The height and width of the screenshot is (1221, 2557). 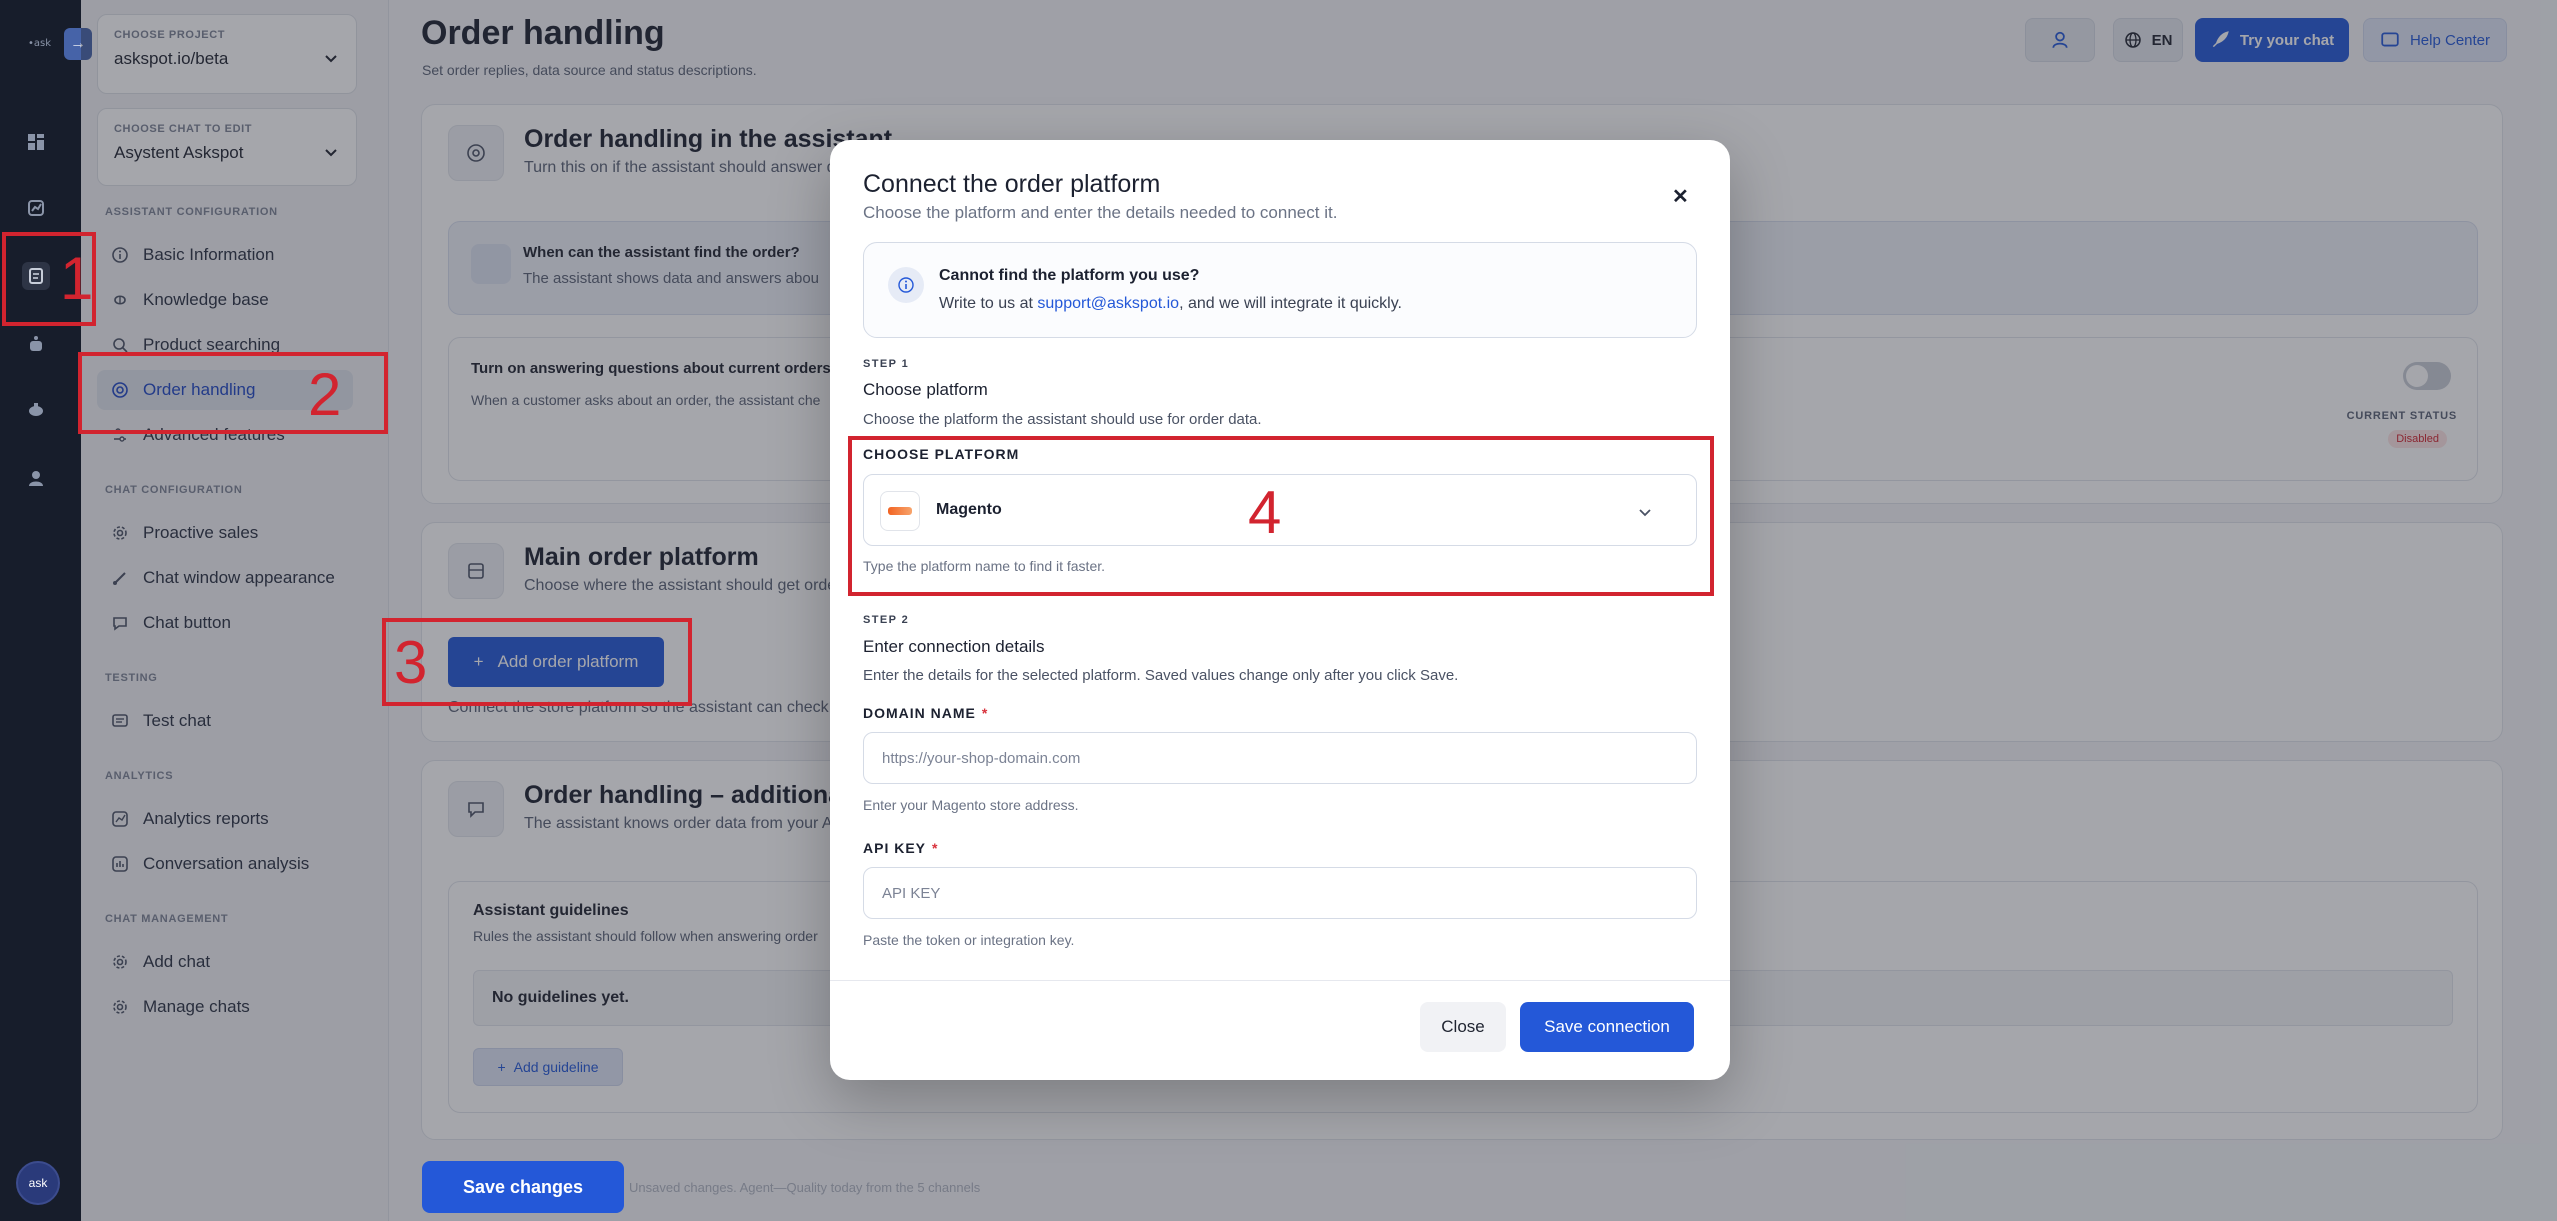 What do you see at coordinates (77, 278) in the screenshot?
I see `annotation-number-1: 1` at bounding box center [77, 278].